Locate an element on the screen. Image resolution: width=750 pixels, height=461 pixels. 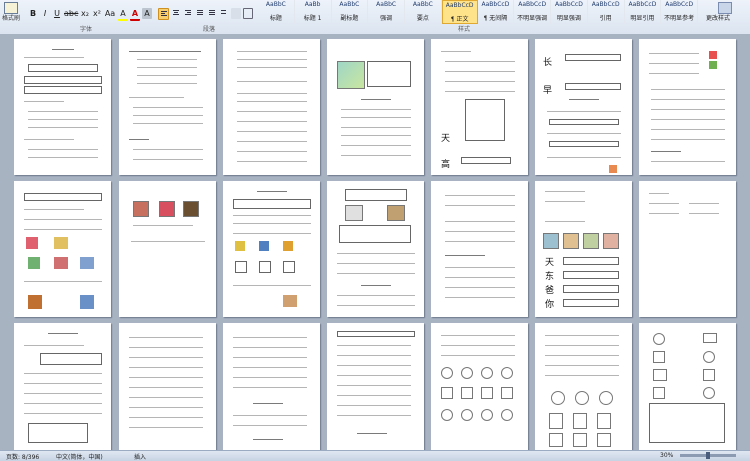
style-no-spacing: AaBbCcD ¶ 无间隔 is located at coordinates (496, 12).